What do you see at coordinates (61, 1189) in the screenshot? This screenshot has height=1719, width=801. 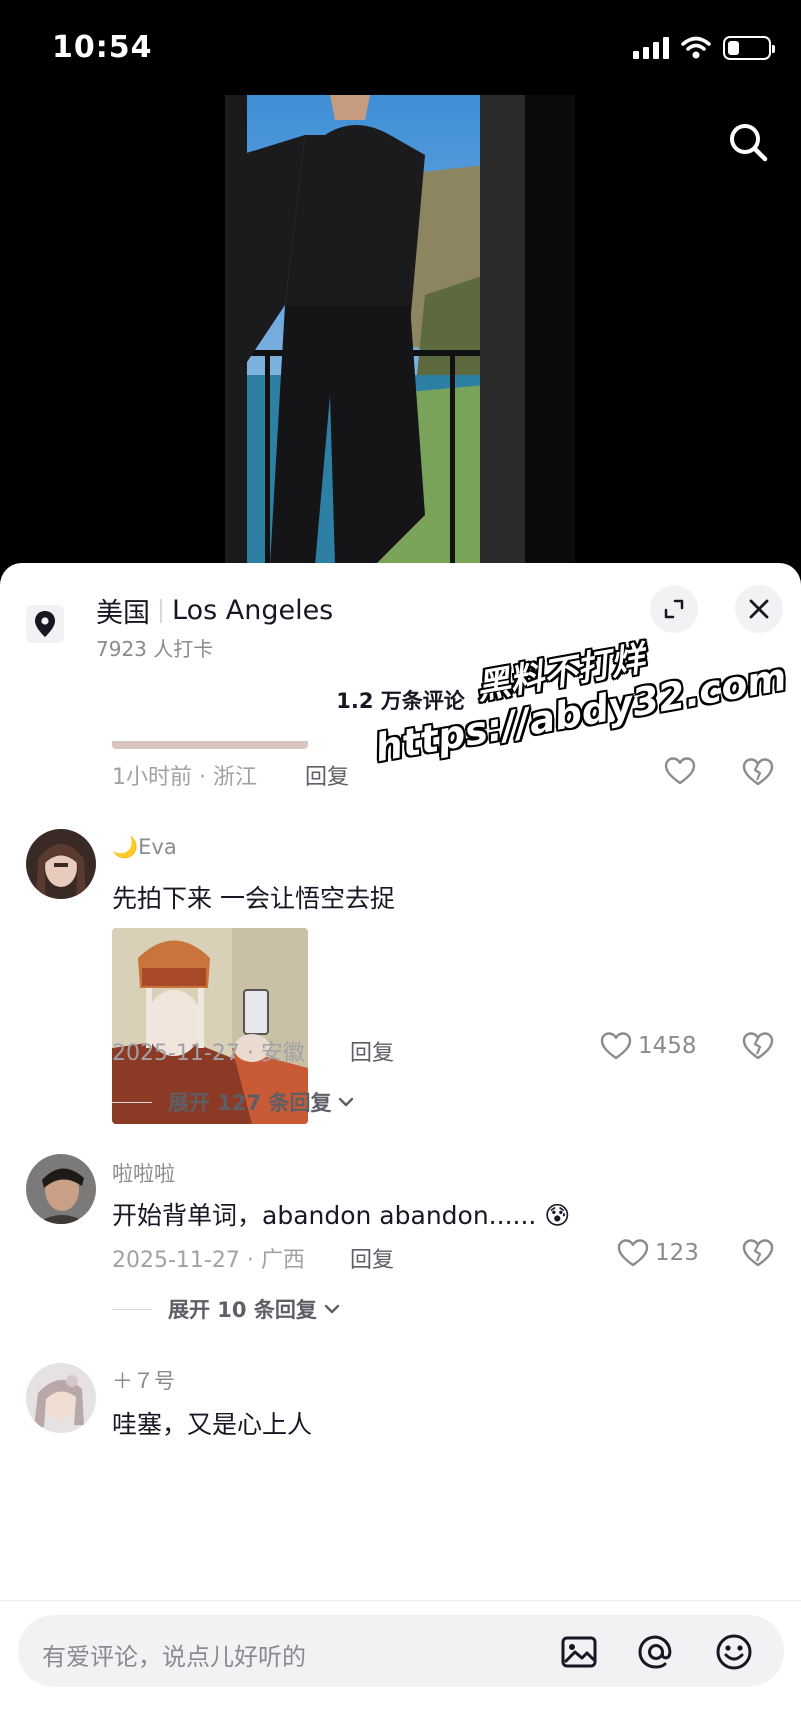 I see `comment-2-avatar` at bounding box center [61, 1189].